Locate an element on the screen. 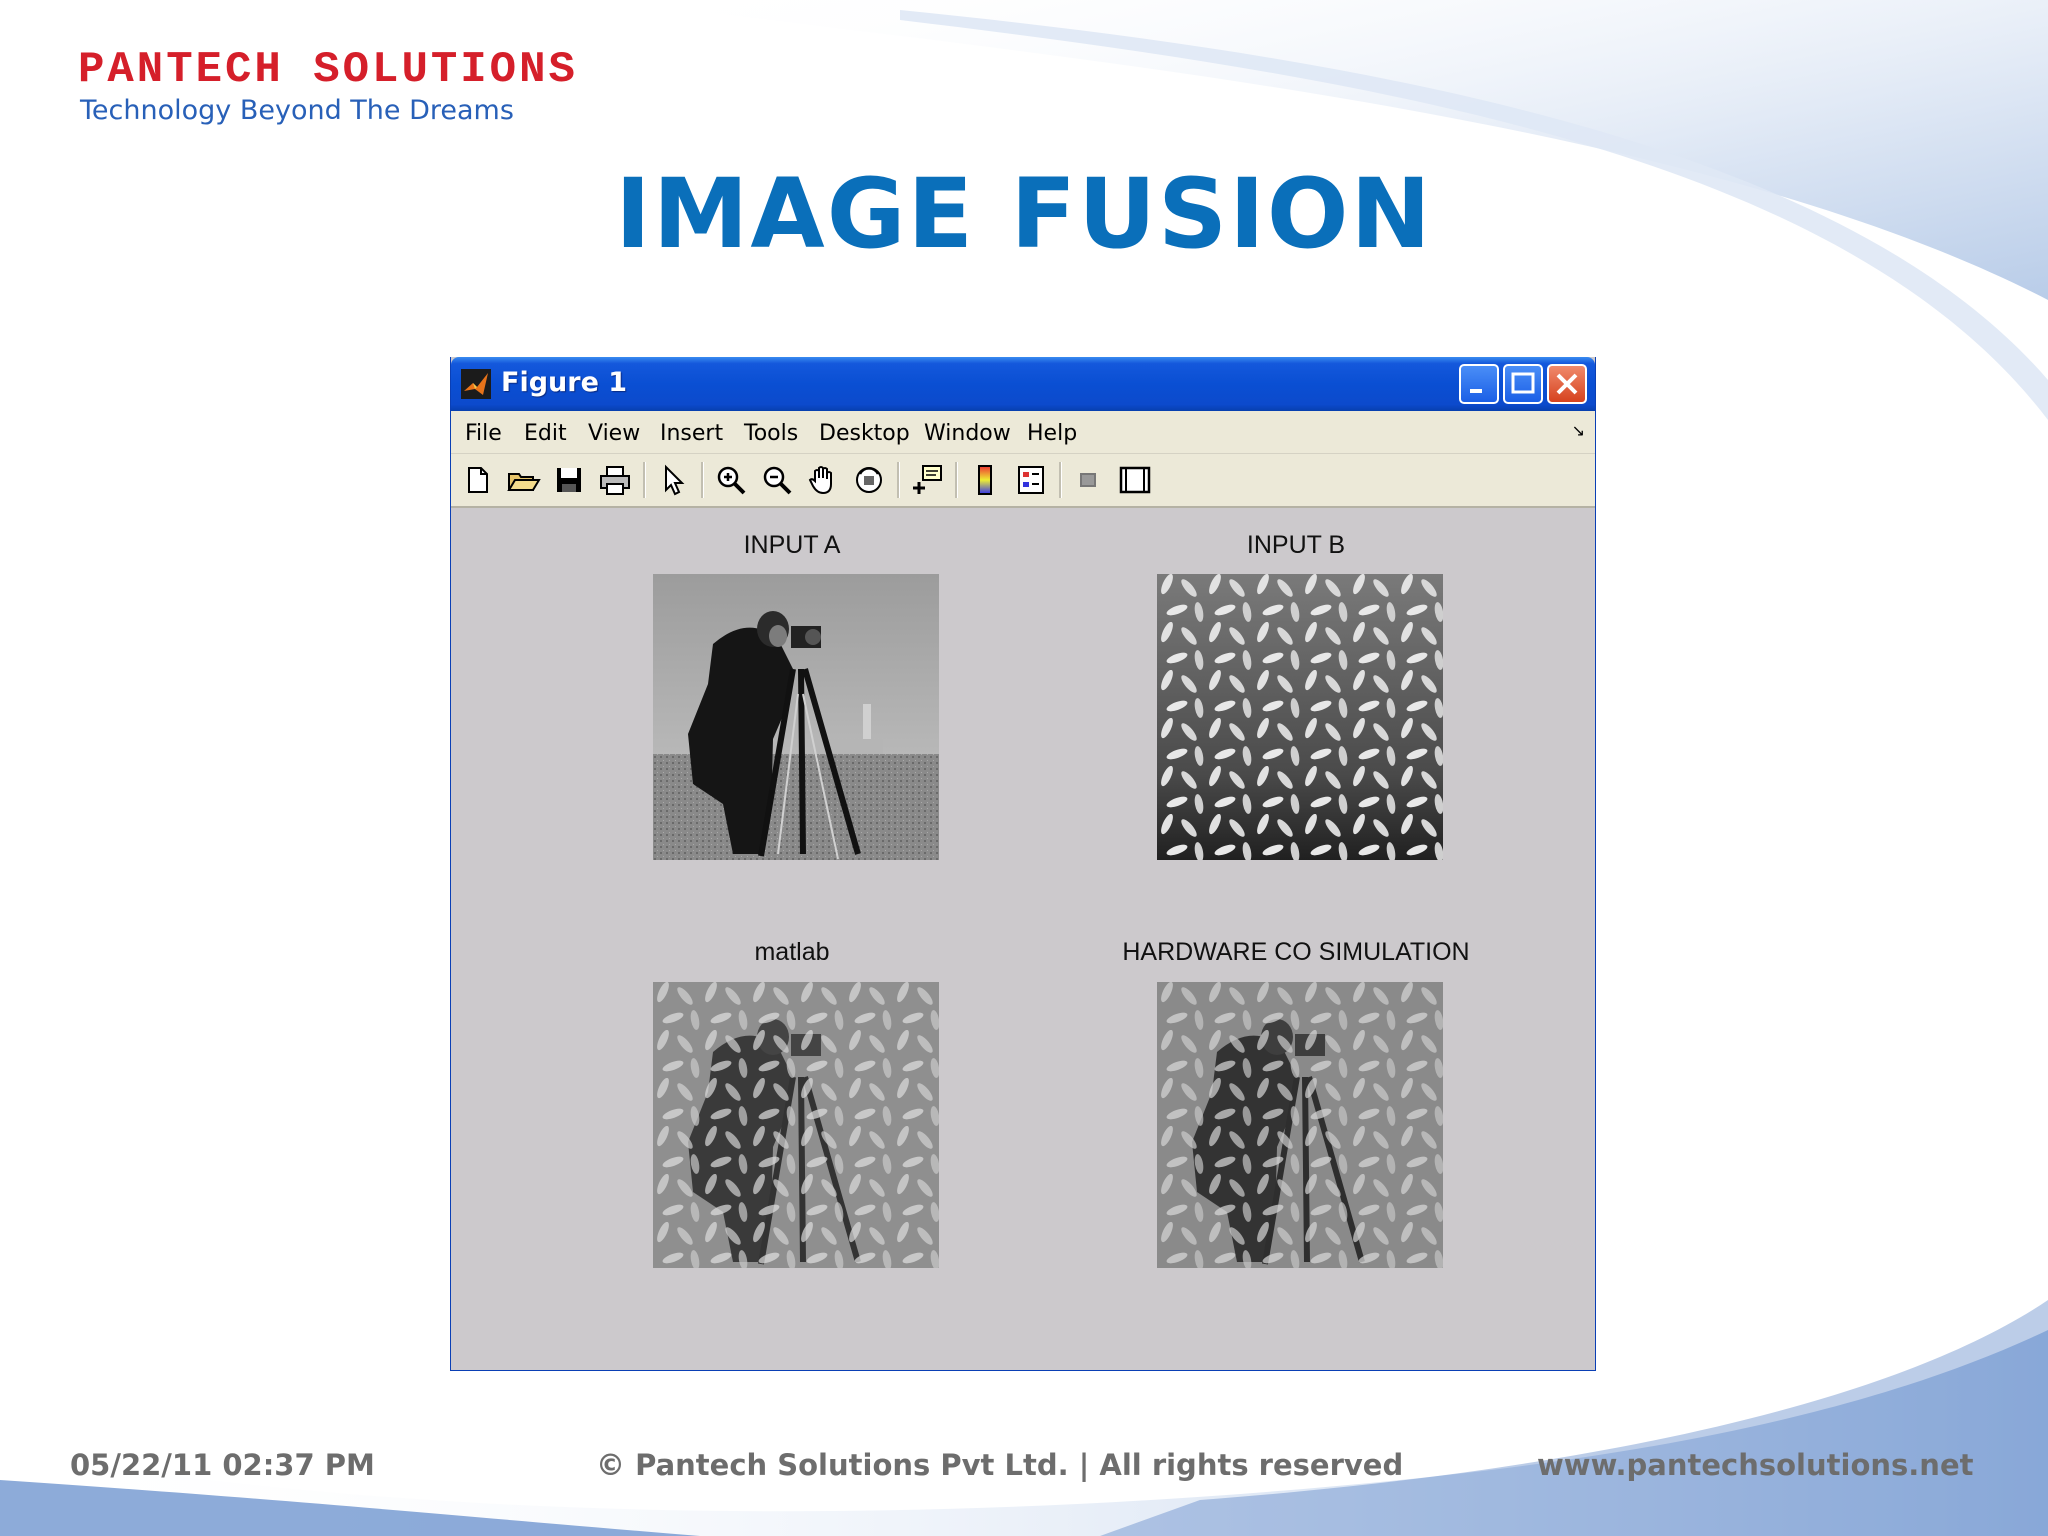 This screenshot has height=1536, width=2048. axes-title-input-a: INPUT A is located at coordinates (792, 545).